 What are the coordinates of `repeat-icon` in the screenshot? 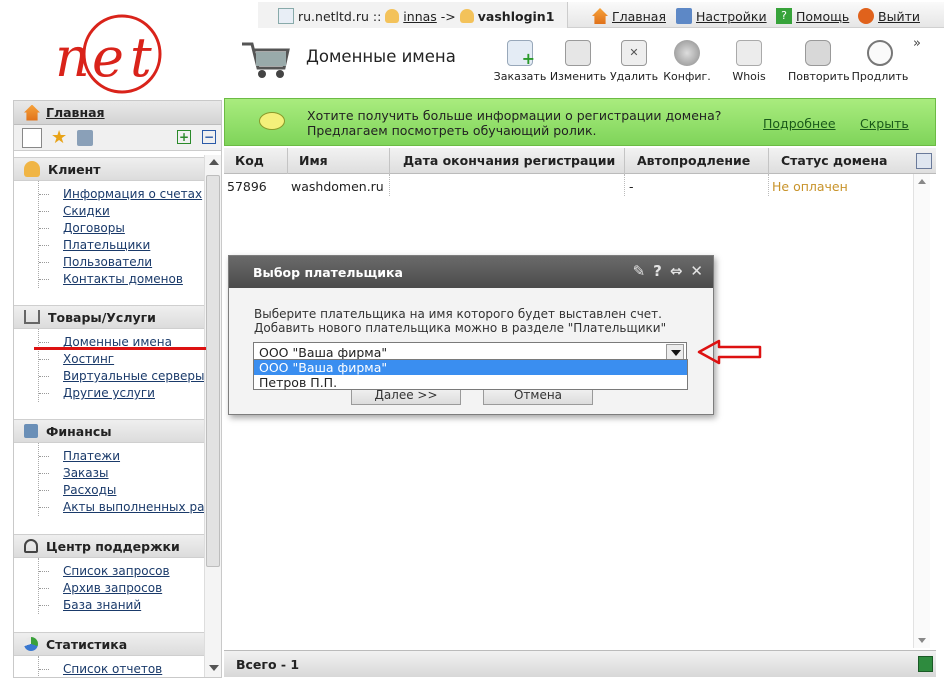 It's located at (818, 53).